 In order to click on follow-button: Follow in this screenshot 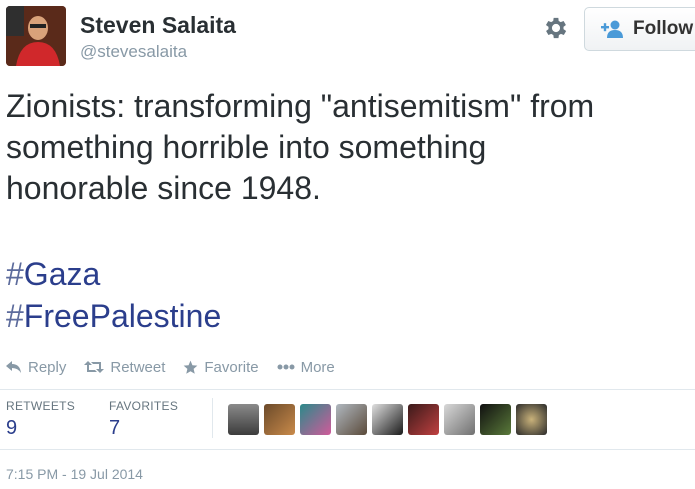, I will do `click(639, 29)`.